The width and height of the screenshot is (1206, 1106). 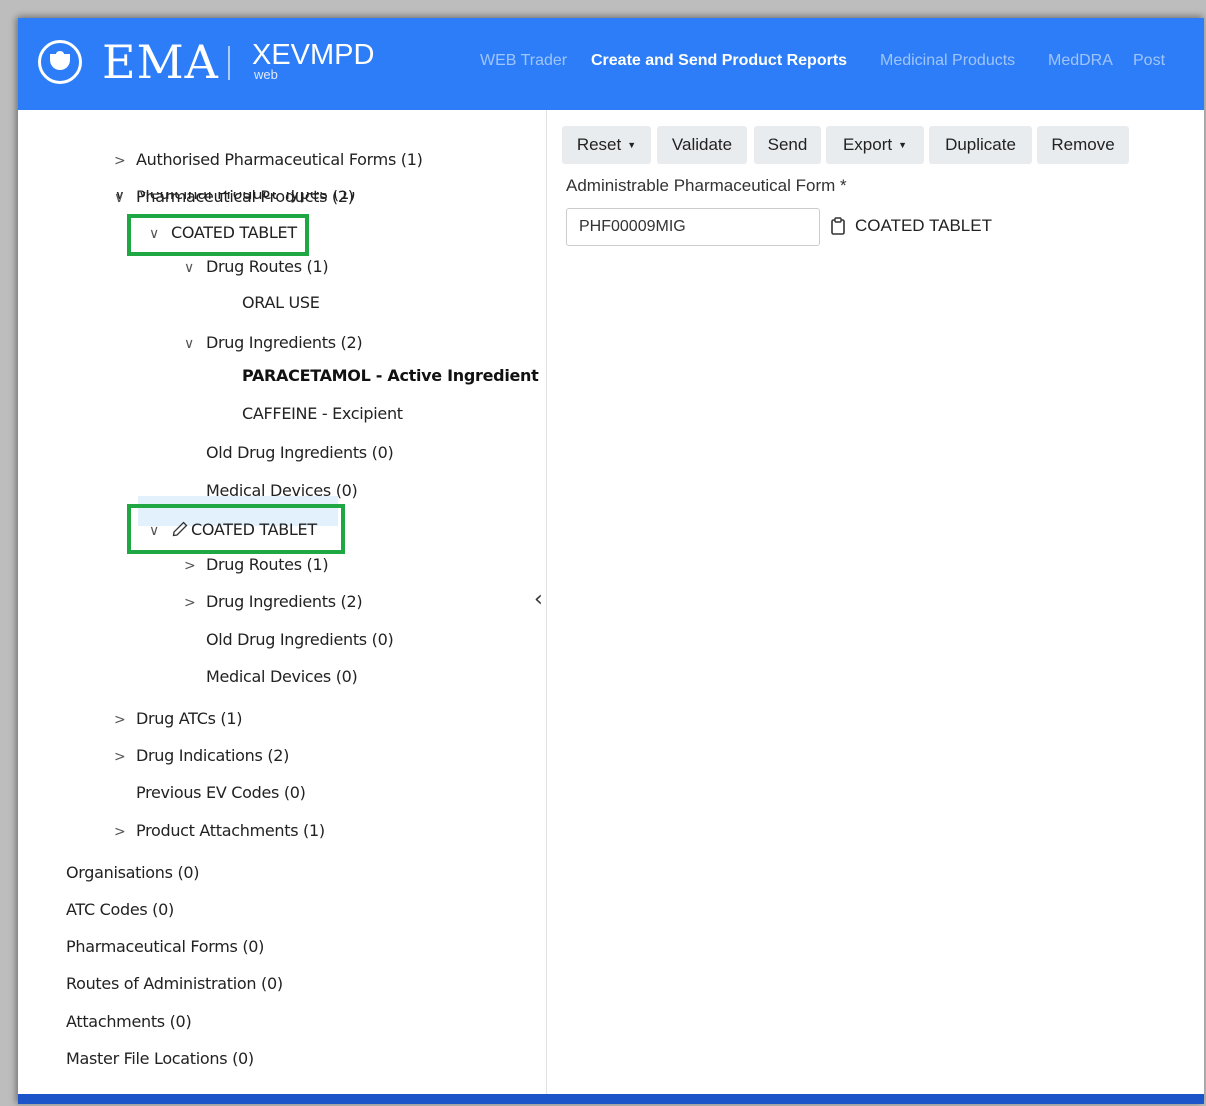 I want to click on pane-divider, so click(x=546, y=607).